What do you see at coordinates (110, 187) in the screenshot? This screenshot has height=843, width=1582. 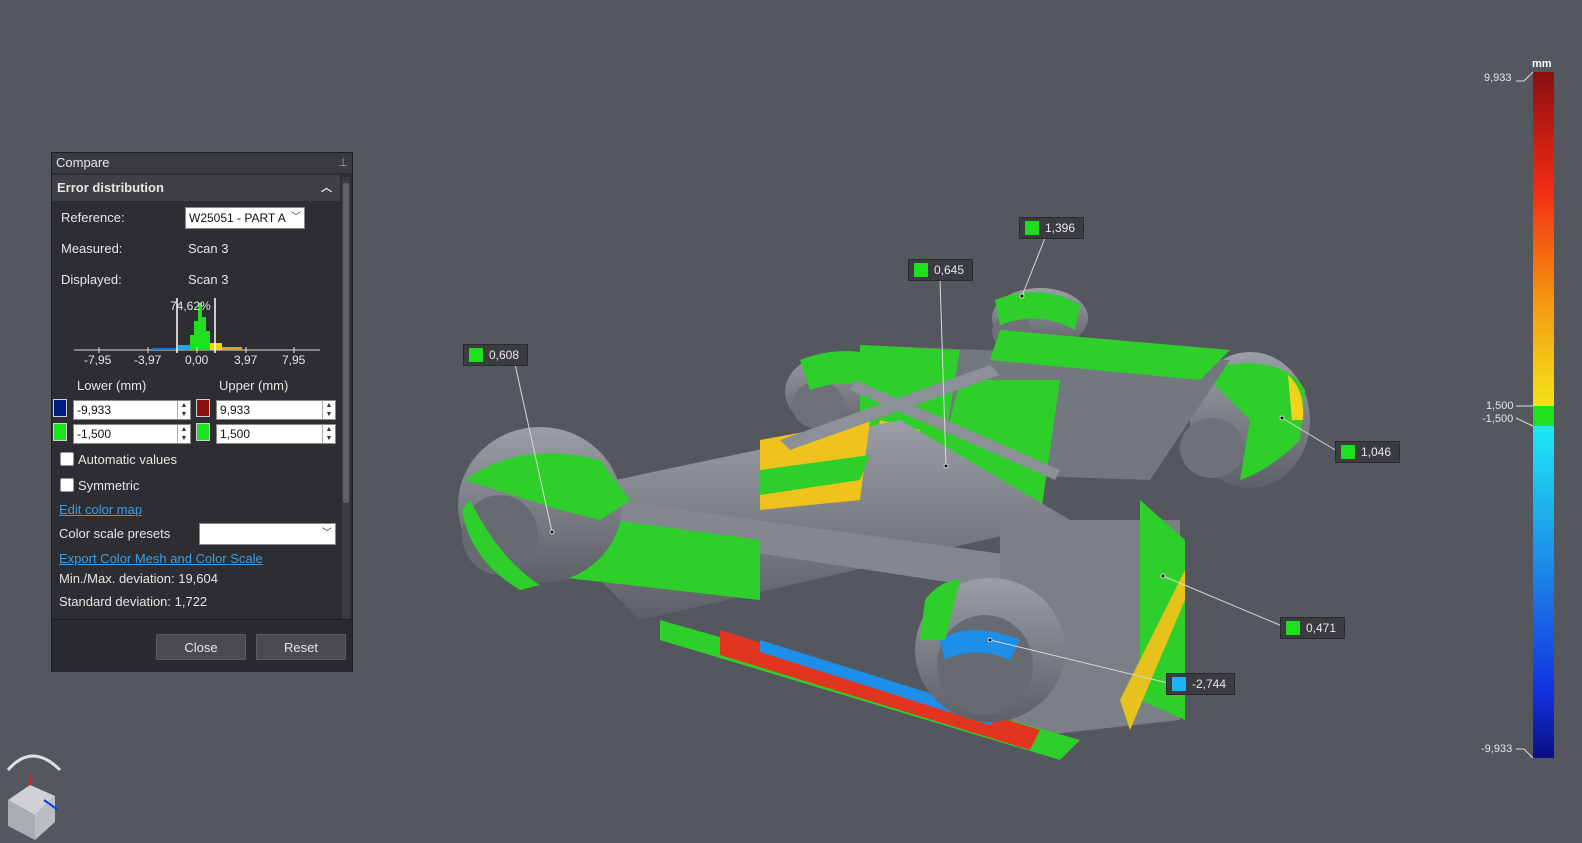 I see `section-title: Error distribution` at bounding box center [110, 187].